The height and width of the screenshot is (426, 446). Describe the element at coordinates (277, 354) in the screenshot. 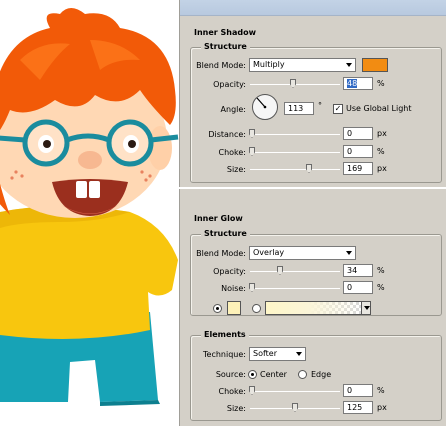

I see `technique-select: Softer` at that location.